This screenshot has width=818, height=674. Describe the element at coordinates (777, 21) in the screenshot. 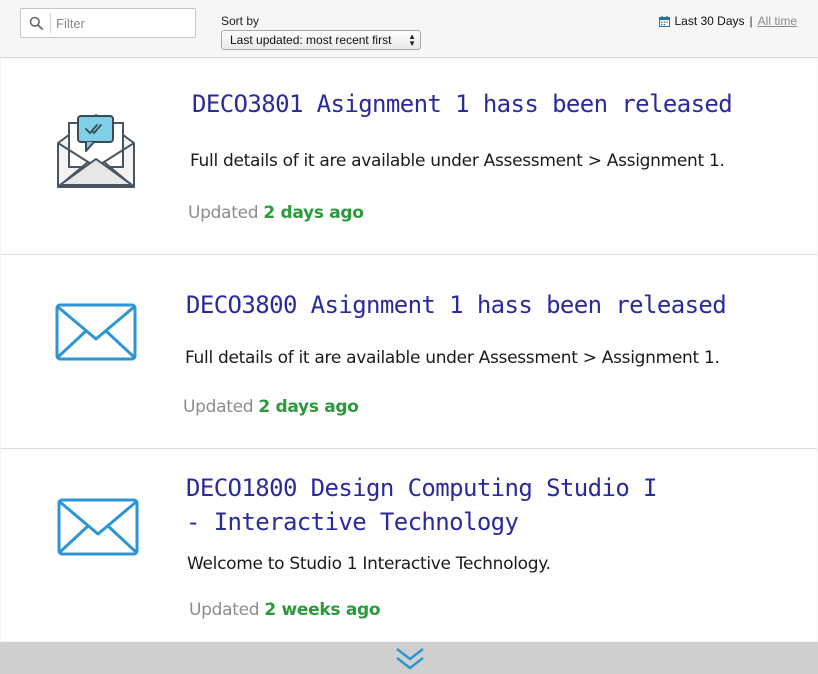

I see `range-all-time-link: All time` at that location.